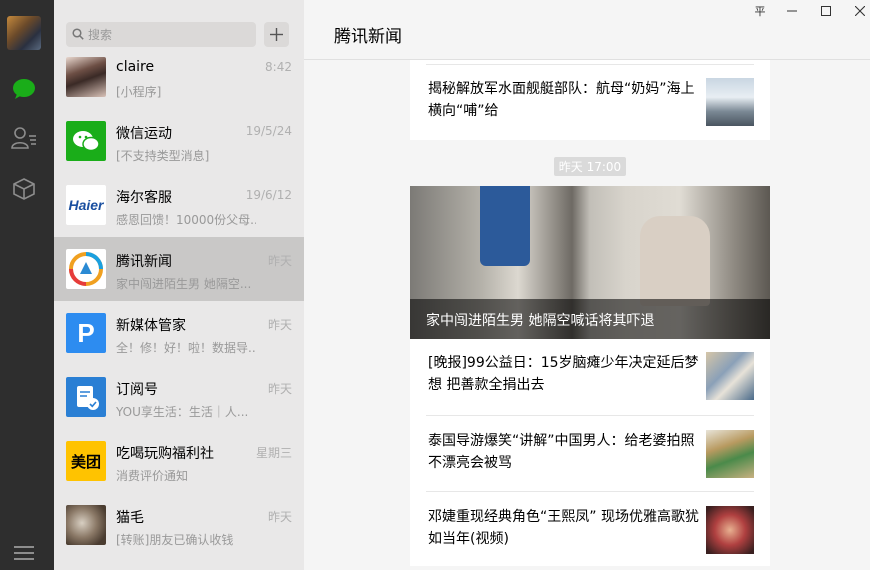  I want to click on chat-name: 订阅号, so click(137, 390).